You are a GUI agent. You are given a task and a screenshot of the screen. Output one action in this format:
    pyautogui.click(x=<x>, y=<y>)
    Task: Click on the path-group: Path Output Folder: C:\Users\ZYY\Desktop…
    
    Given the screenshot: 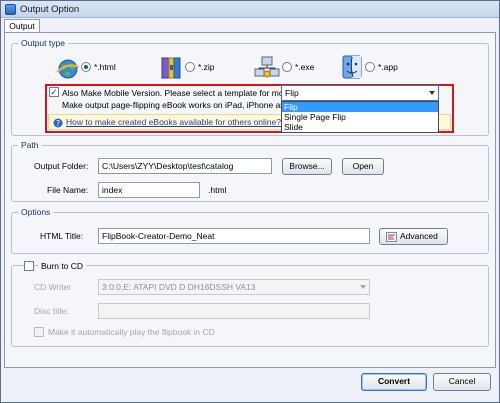 What is the action you would take?
    pyautogui.click(x=250, y=171)
    